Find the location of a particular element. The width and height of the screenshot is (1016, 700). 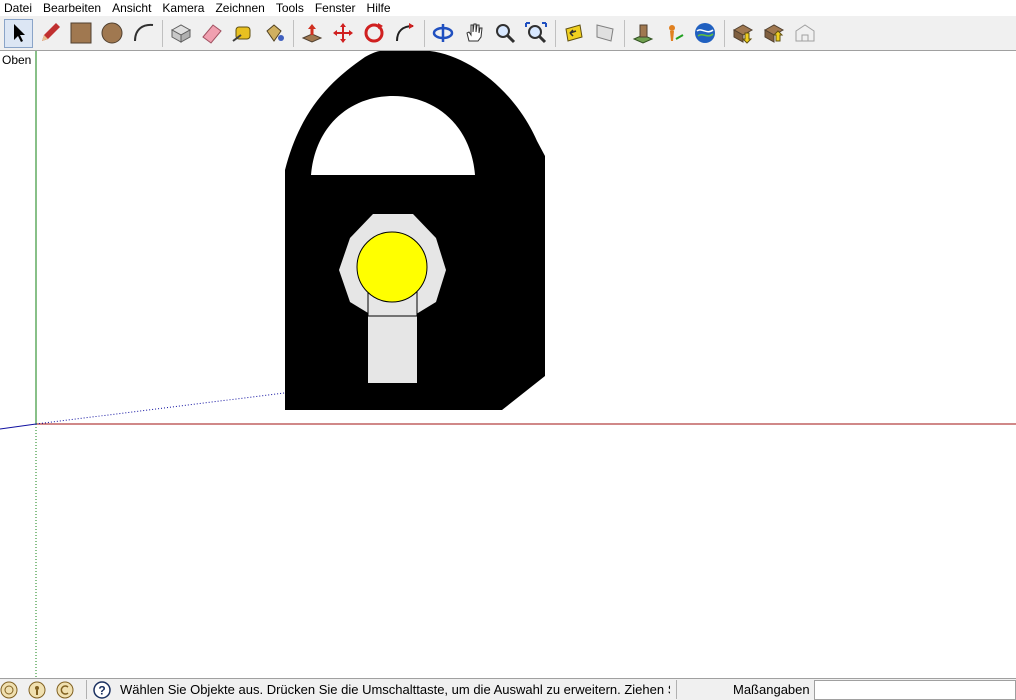

next-view-button is located at coordinates (604, 33).